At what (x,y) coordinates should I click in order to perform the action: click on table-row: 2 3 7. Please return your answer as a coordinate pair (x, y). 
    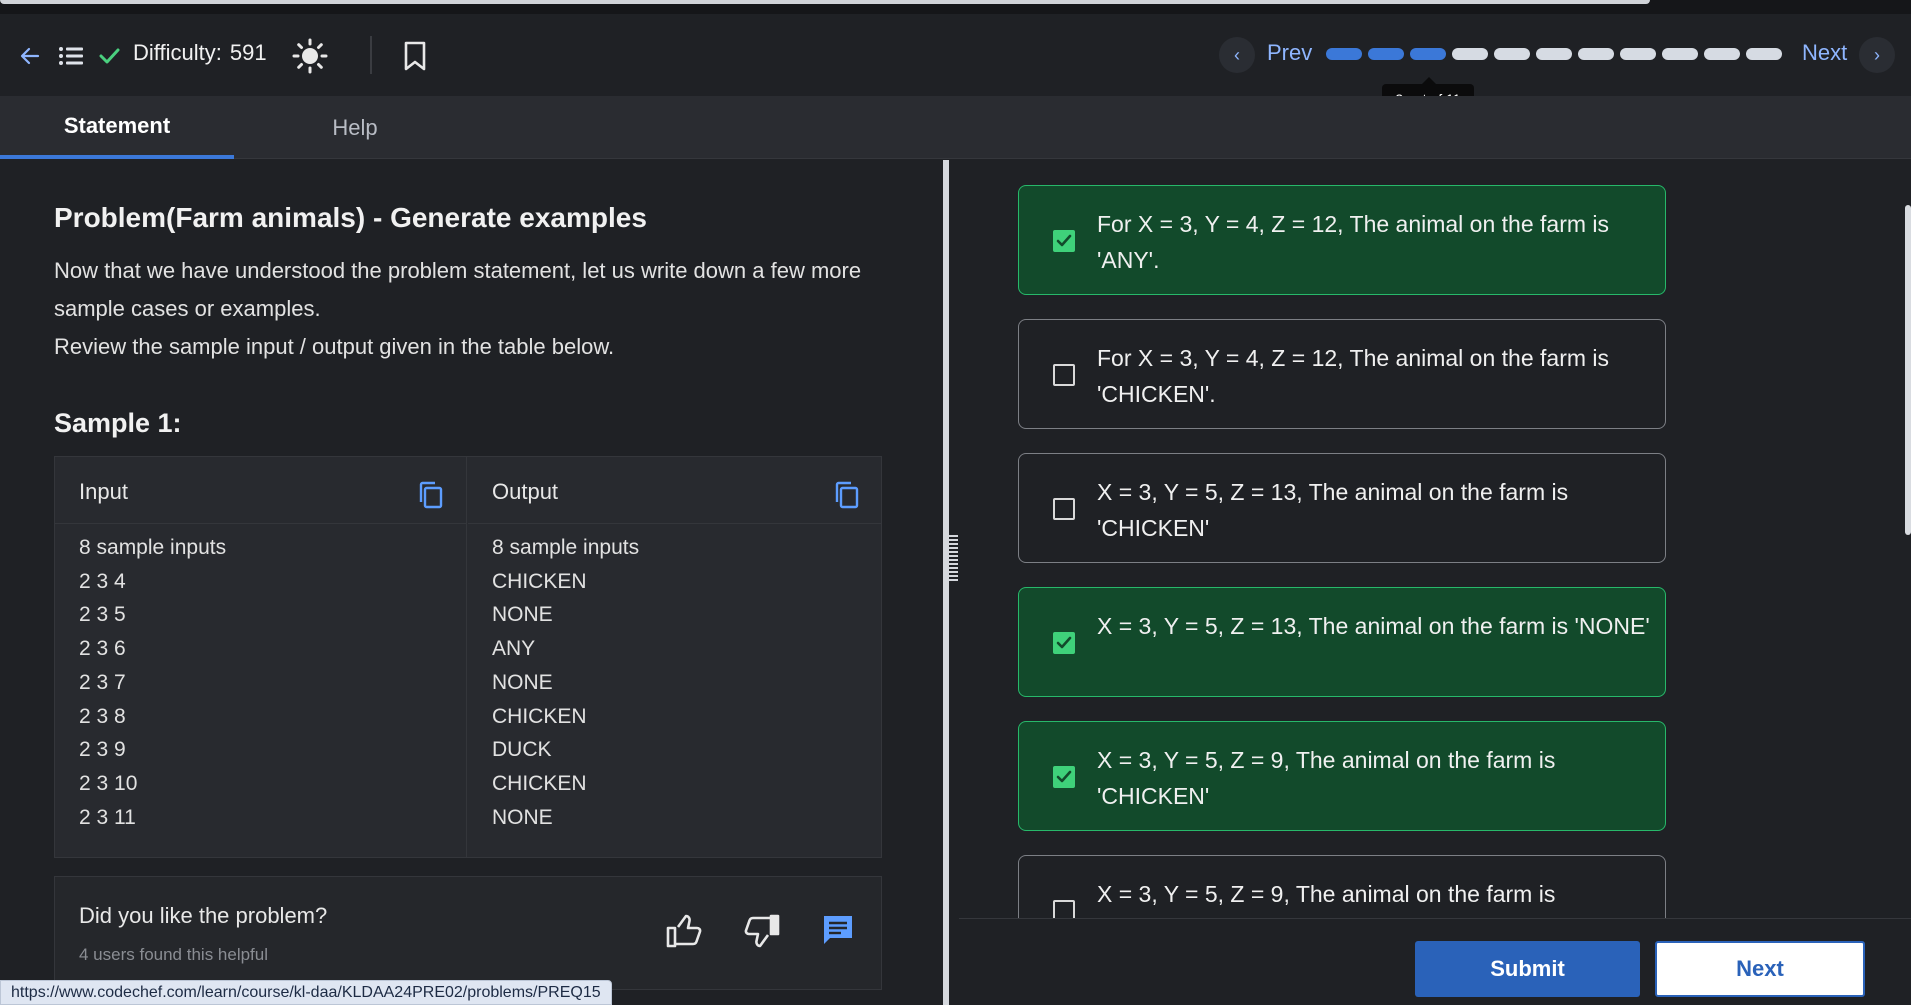
    Looking at the image, I should click on (102, 682).